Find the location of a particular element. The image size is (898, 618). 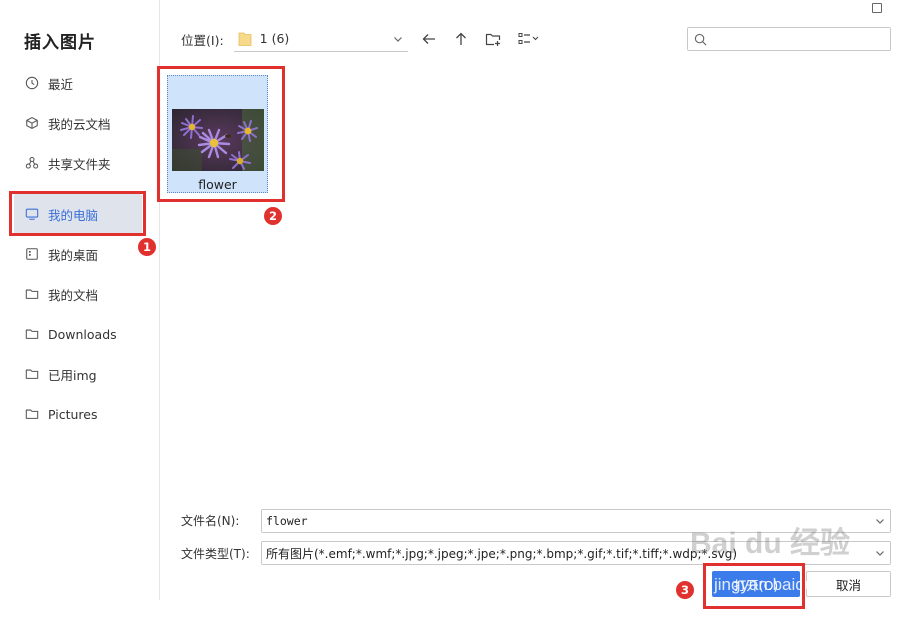

sidebar-item-label: 我的文档 is located at coordinates (73, 295).